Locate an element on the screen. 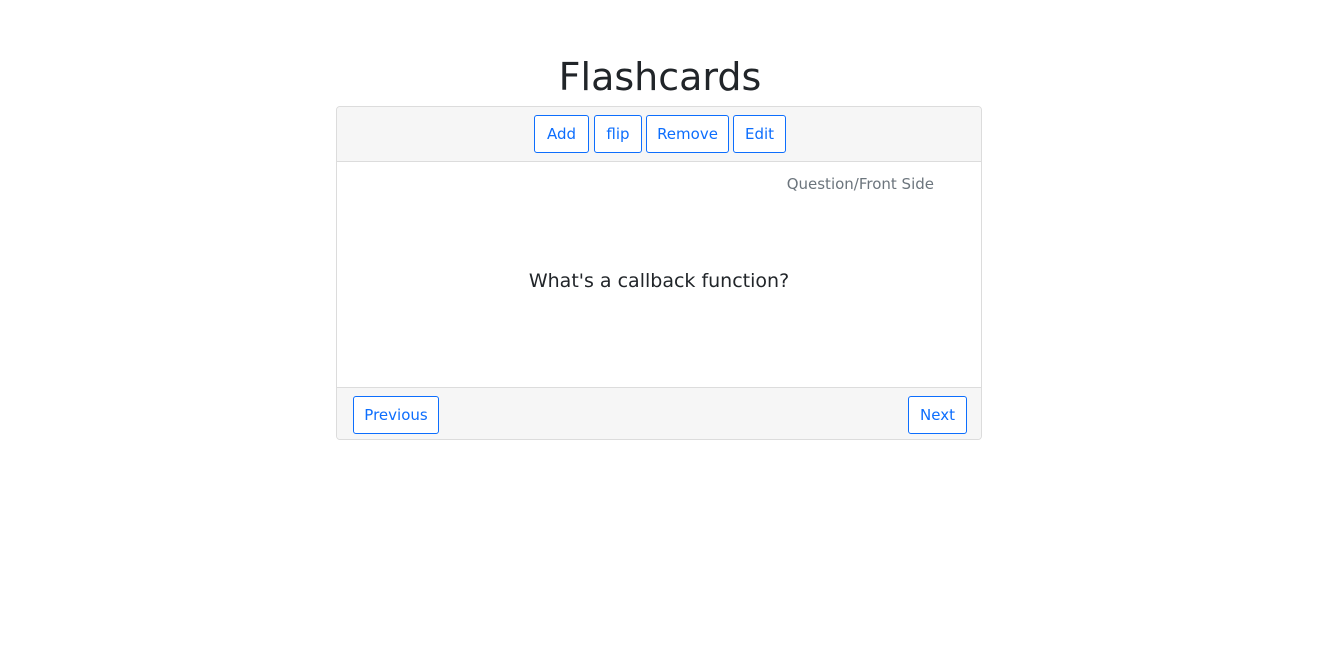 This screenshot has height=651, width=1320. add-button: Add is located at coordinates (561, 134).